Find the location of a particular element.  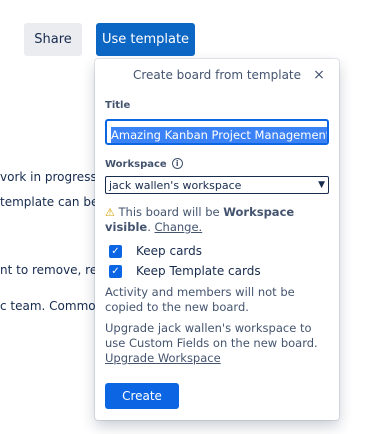

keep-cards-checkbox: ✓ Keep cards is located at coordinates (155, 251).